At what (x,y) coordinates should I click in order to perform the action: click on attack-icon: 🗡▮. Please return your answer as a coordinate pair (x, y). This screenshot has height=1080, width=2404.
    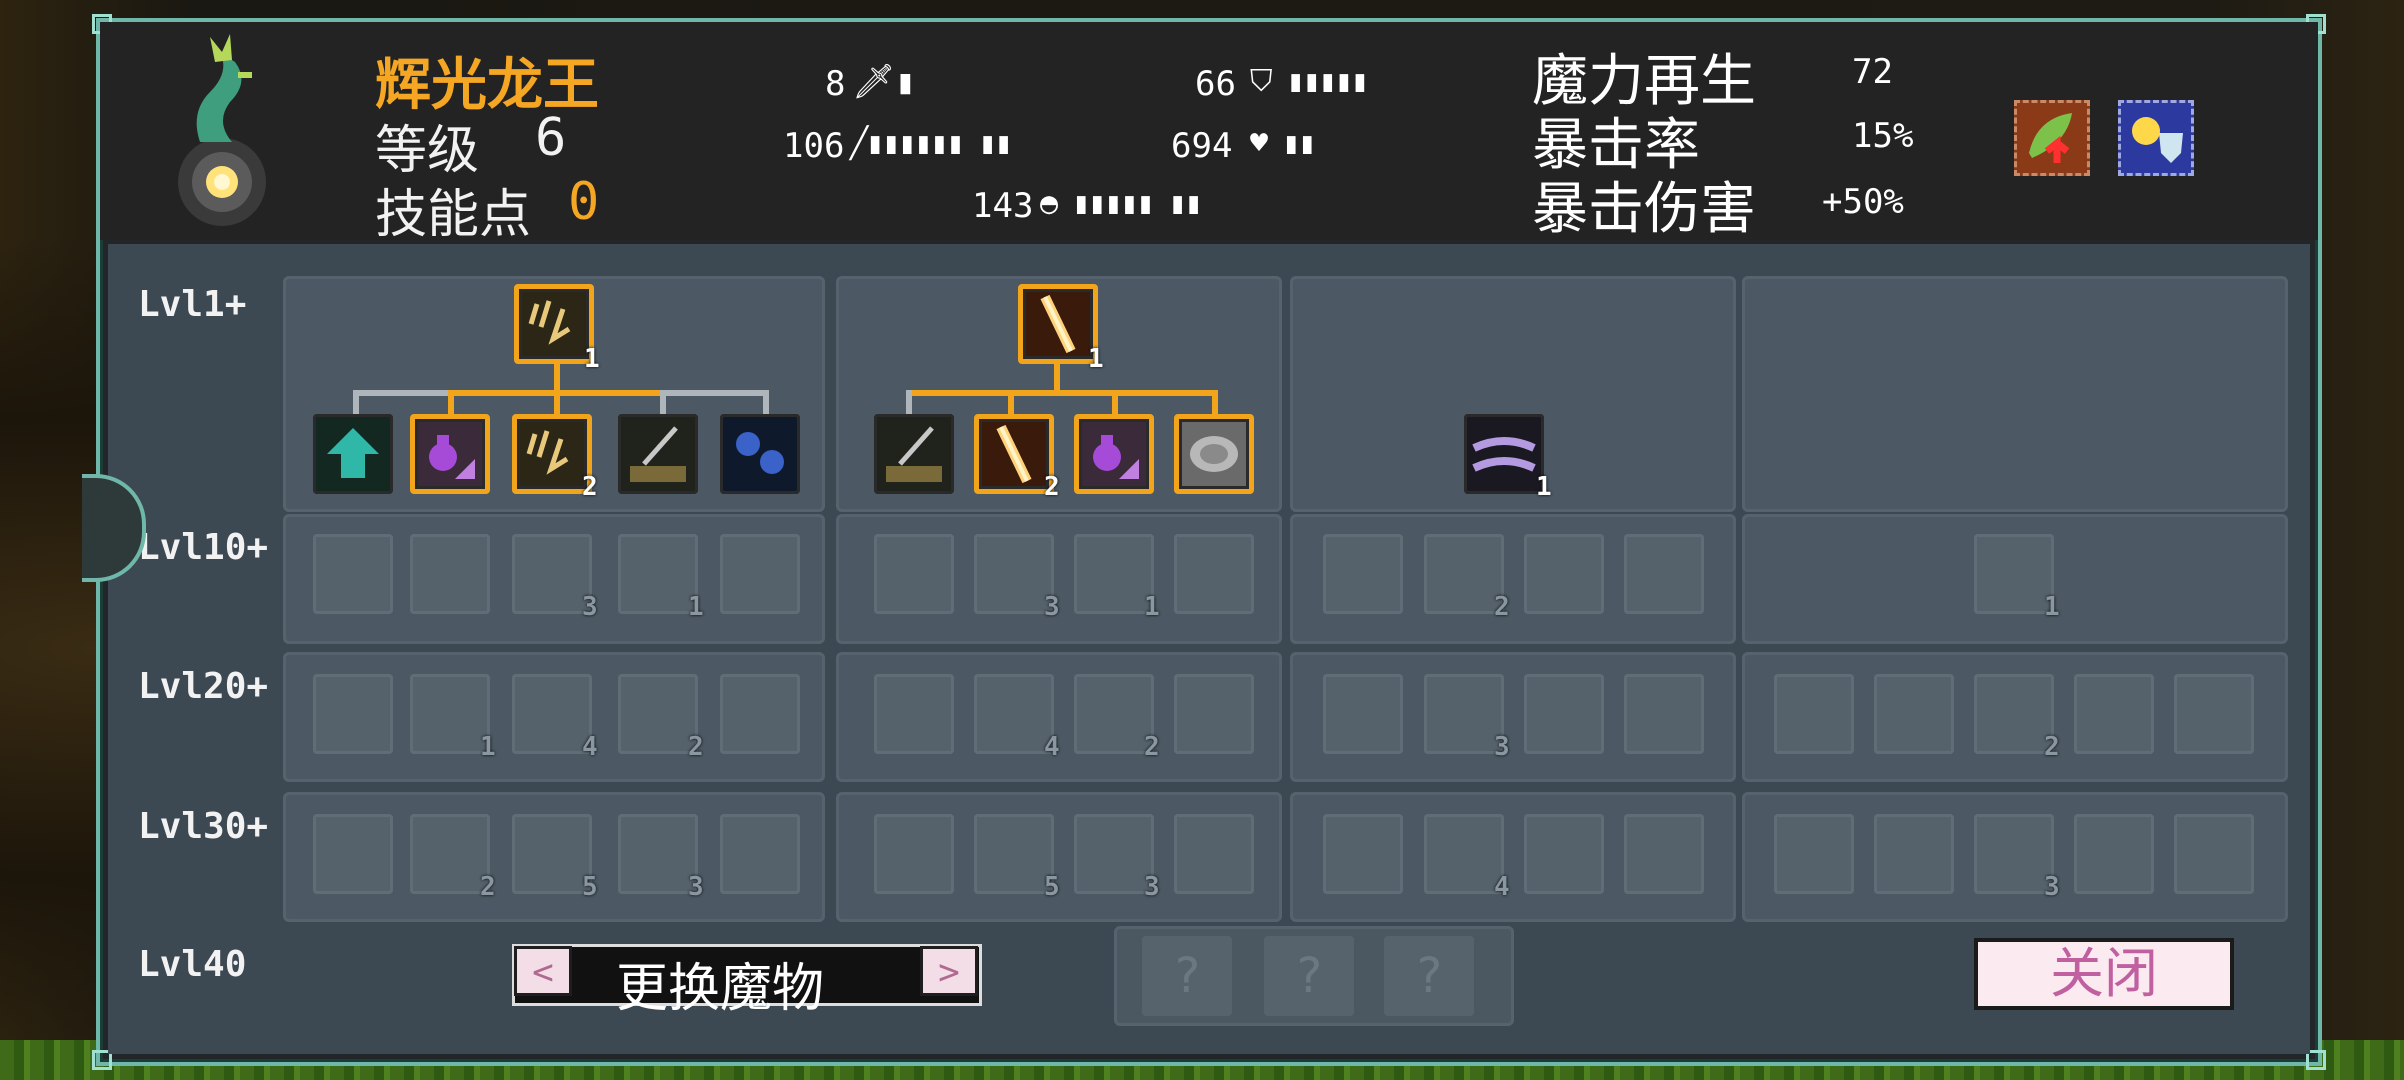
    Looking at the image, I should click on (884, 82).